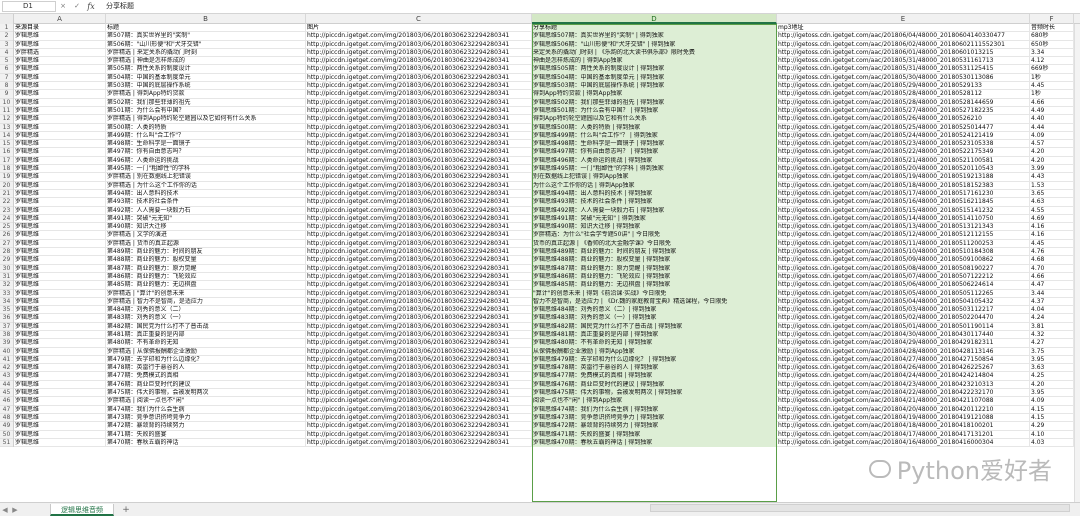 This screenshot has height=516, width=1080. I want to click on row-header: 1, so click(6, 28).